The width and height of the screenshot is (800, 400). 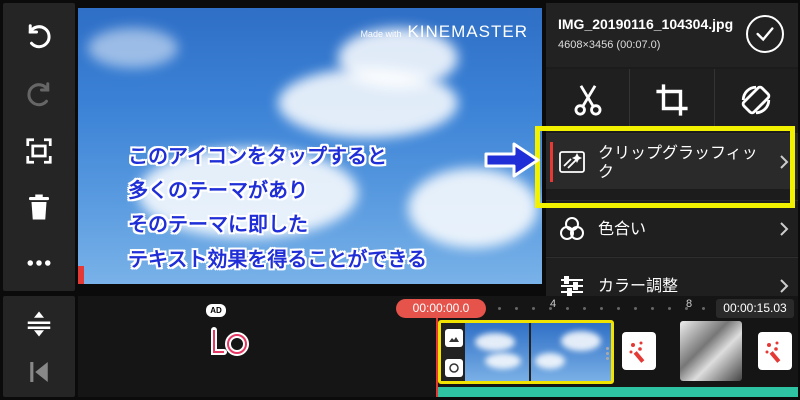 I want to click on fit-screen-button, so click(x=39, y=151).